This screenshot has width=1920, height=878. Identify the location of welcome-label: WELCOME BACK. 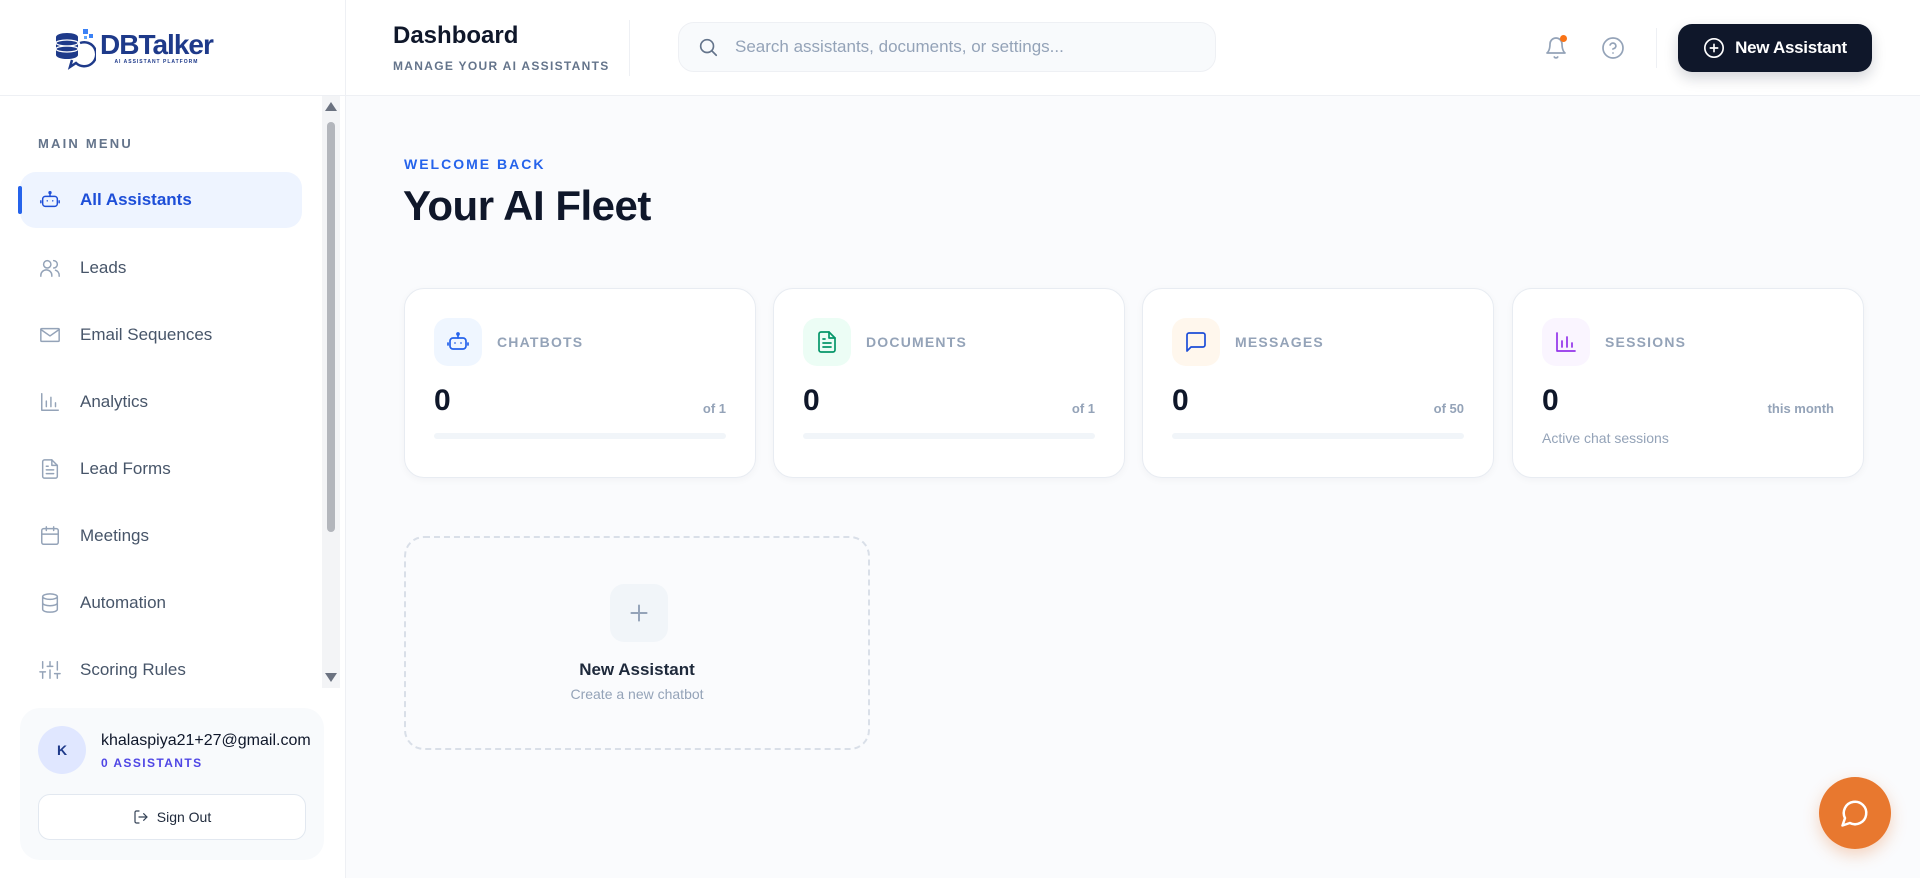
(475, 164).